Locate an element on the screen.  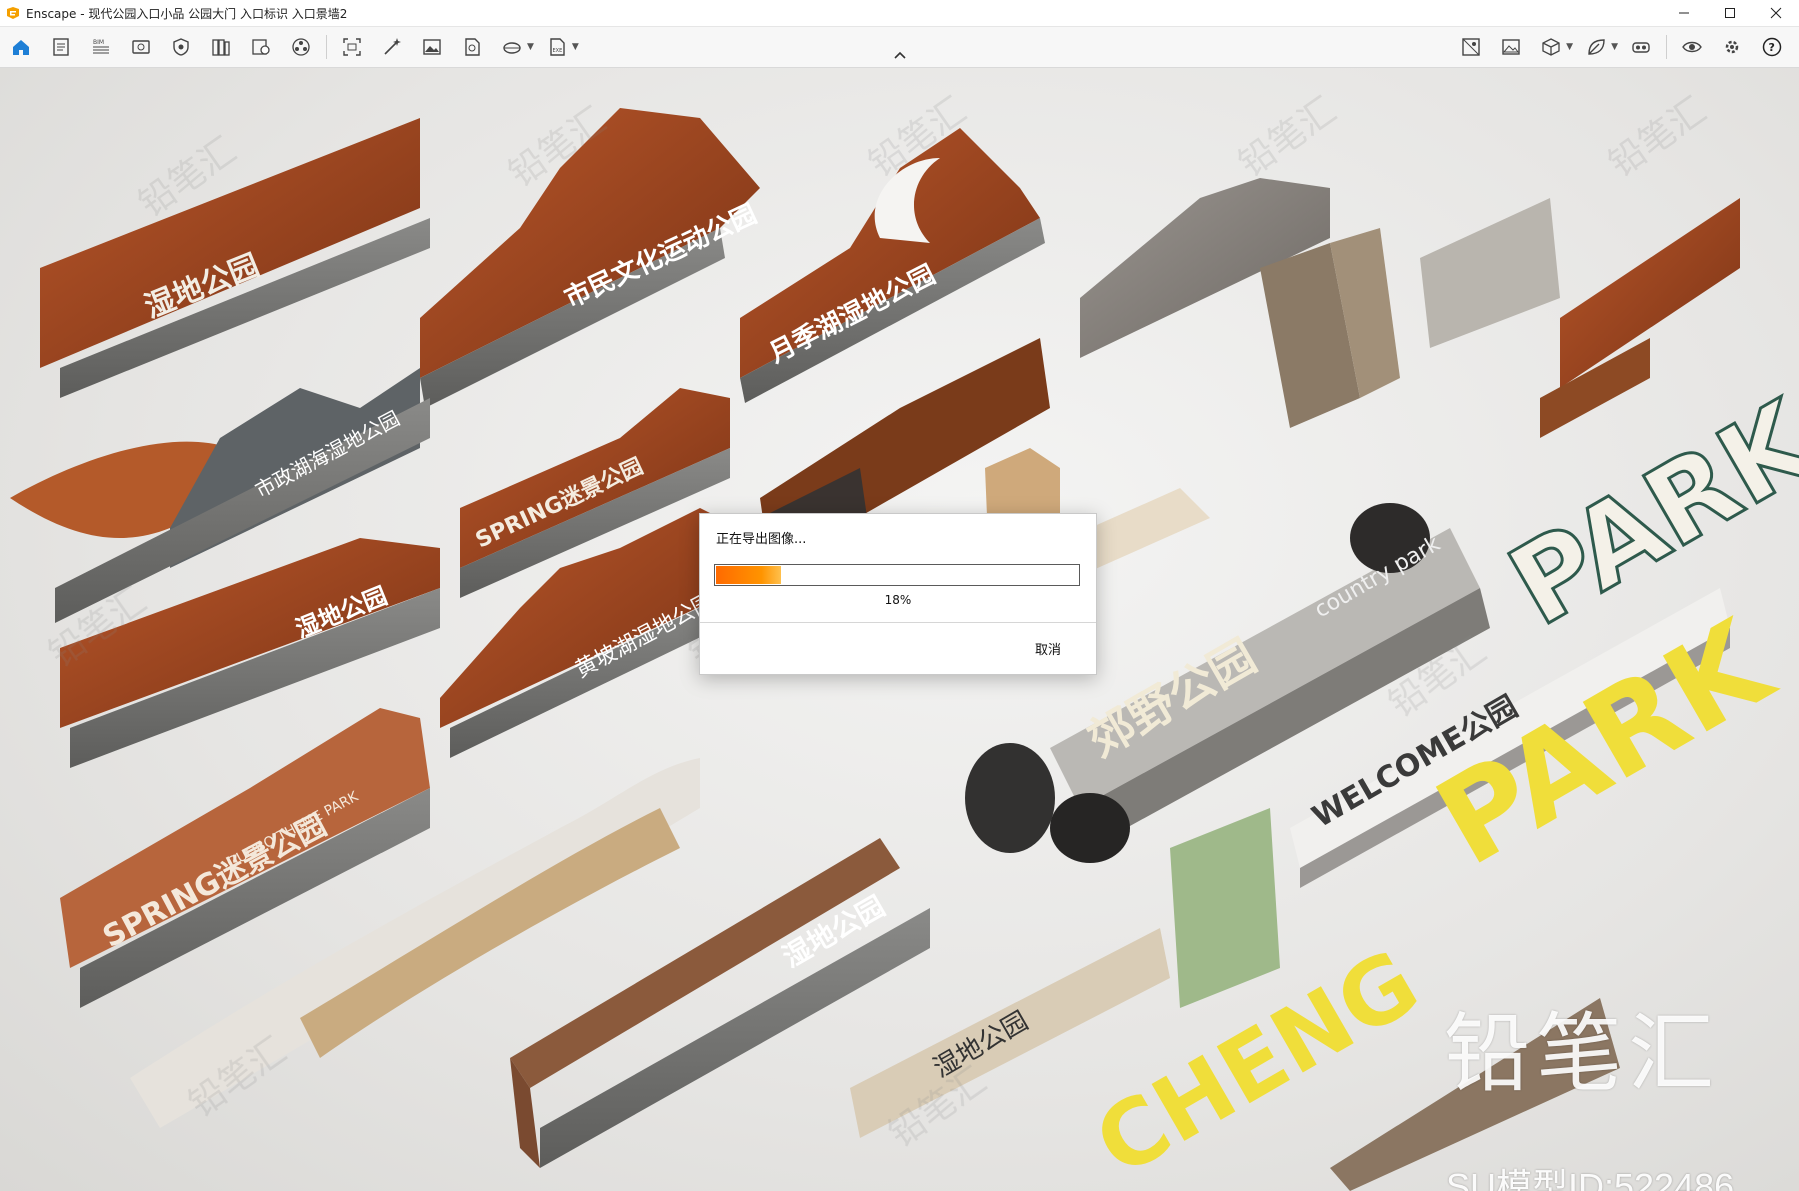
vr-headset-button is located at coordinates (1641, 47).